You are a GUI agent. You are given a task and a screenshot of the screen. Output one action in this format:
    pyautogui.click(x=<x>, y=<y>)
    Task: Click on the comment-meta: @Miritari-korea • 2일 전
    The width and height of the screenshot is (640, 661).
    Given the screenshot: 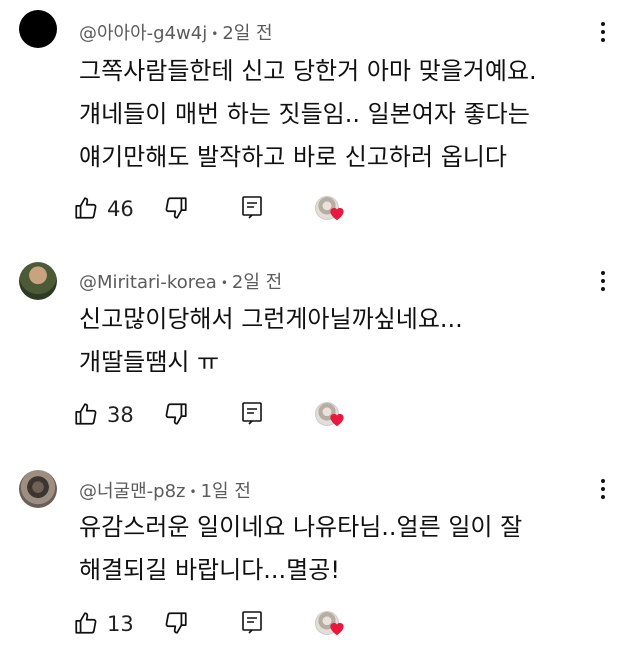 What is the action you would take?
    pyautogui.click(x=180, y=281)
    